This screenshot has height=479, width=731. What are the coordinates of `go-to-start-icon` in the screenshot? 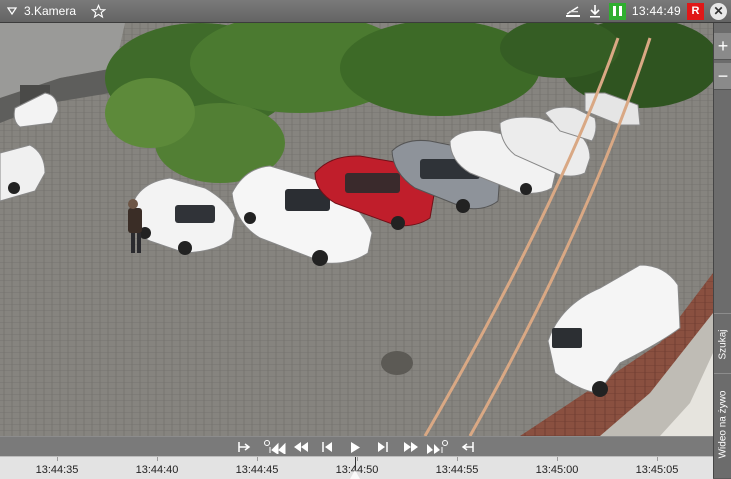 It's located at (244, 447).